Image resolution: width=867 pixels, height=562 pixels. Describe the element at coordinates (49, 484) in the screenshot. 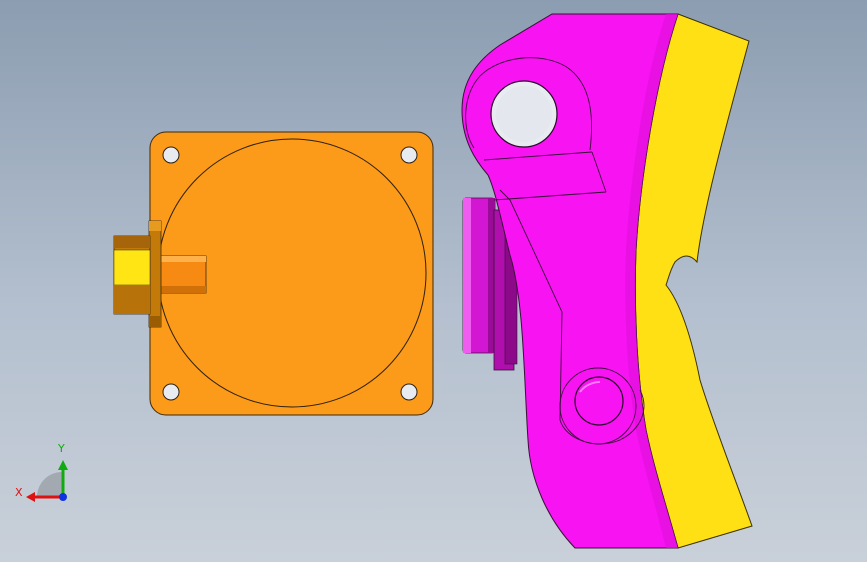

I see `triad-arc` at that location.